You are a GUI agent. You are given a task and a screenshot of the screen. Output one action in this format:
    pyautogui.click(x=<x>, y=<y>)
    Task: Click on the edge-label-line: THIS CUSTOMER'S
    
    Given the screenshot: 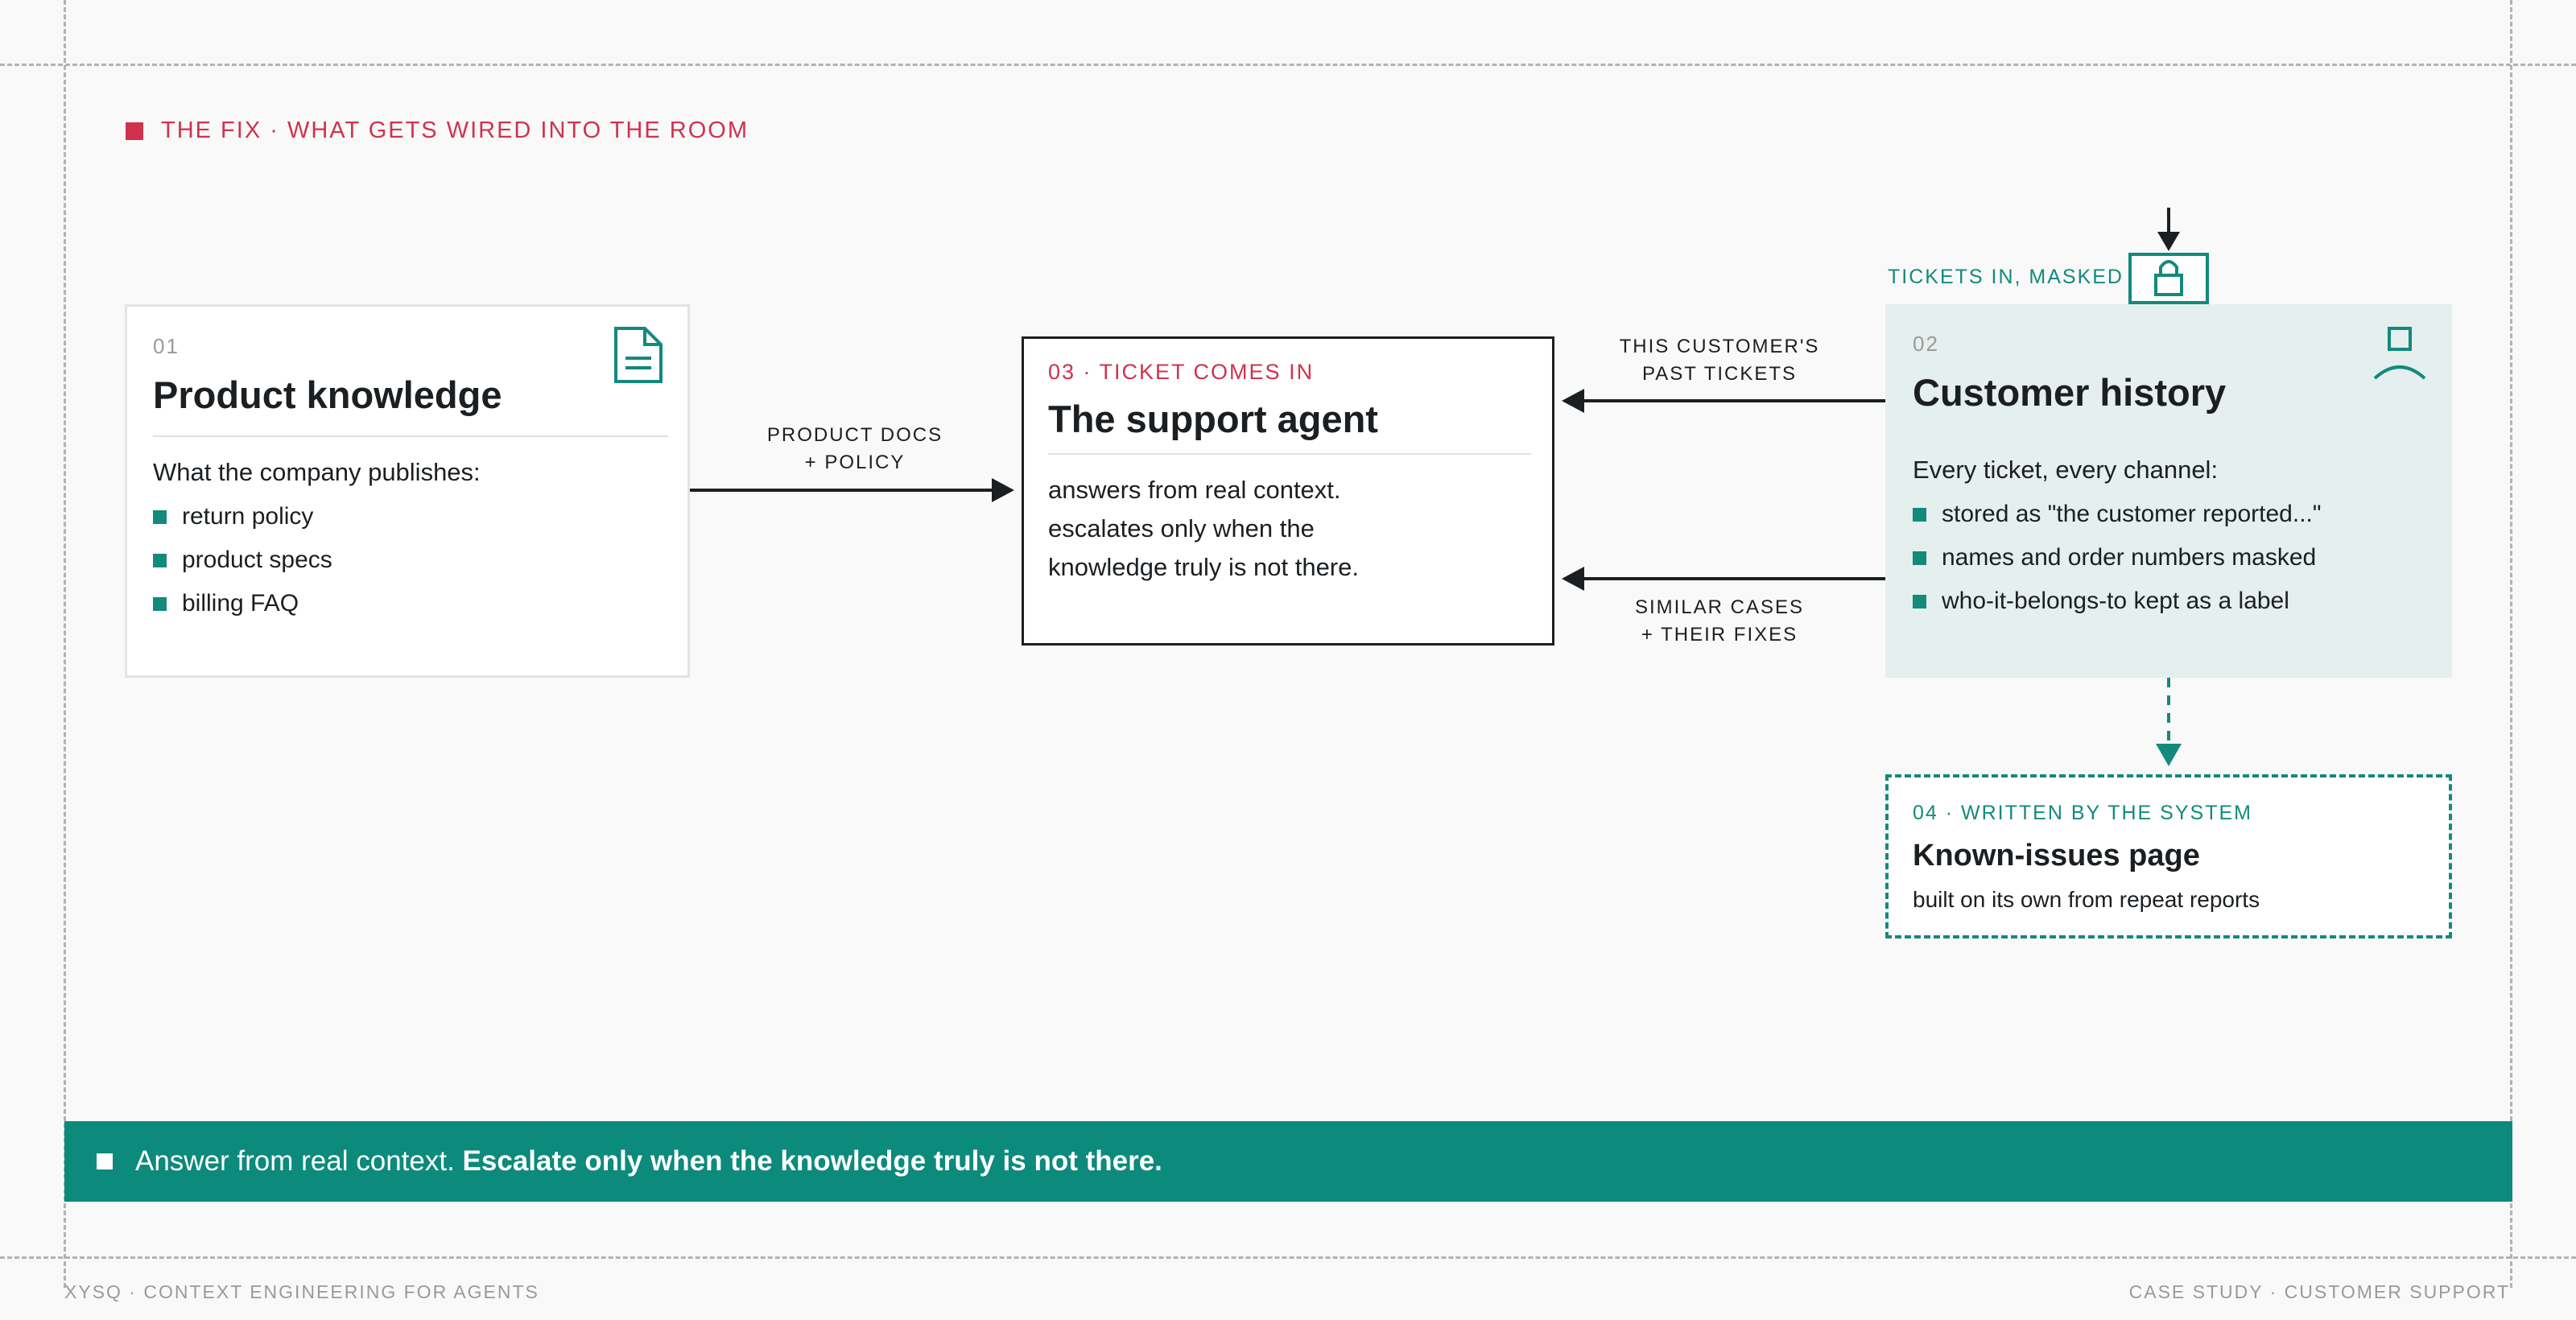 What is the action you would take?
    pyautogui.click(x=1719, y=346)
    